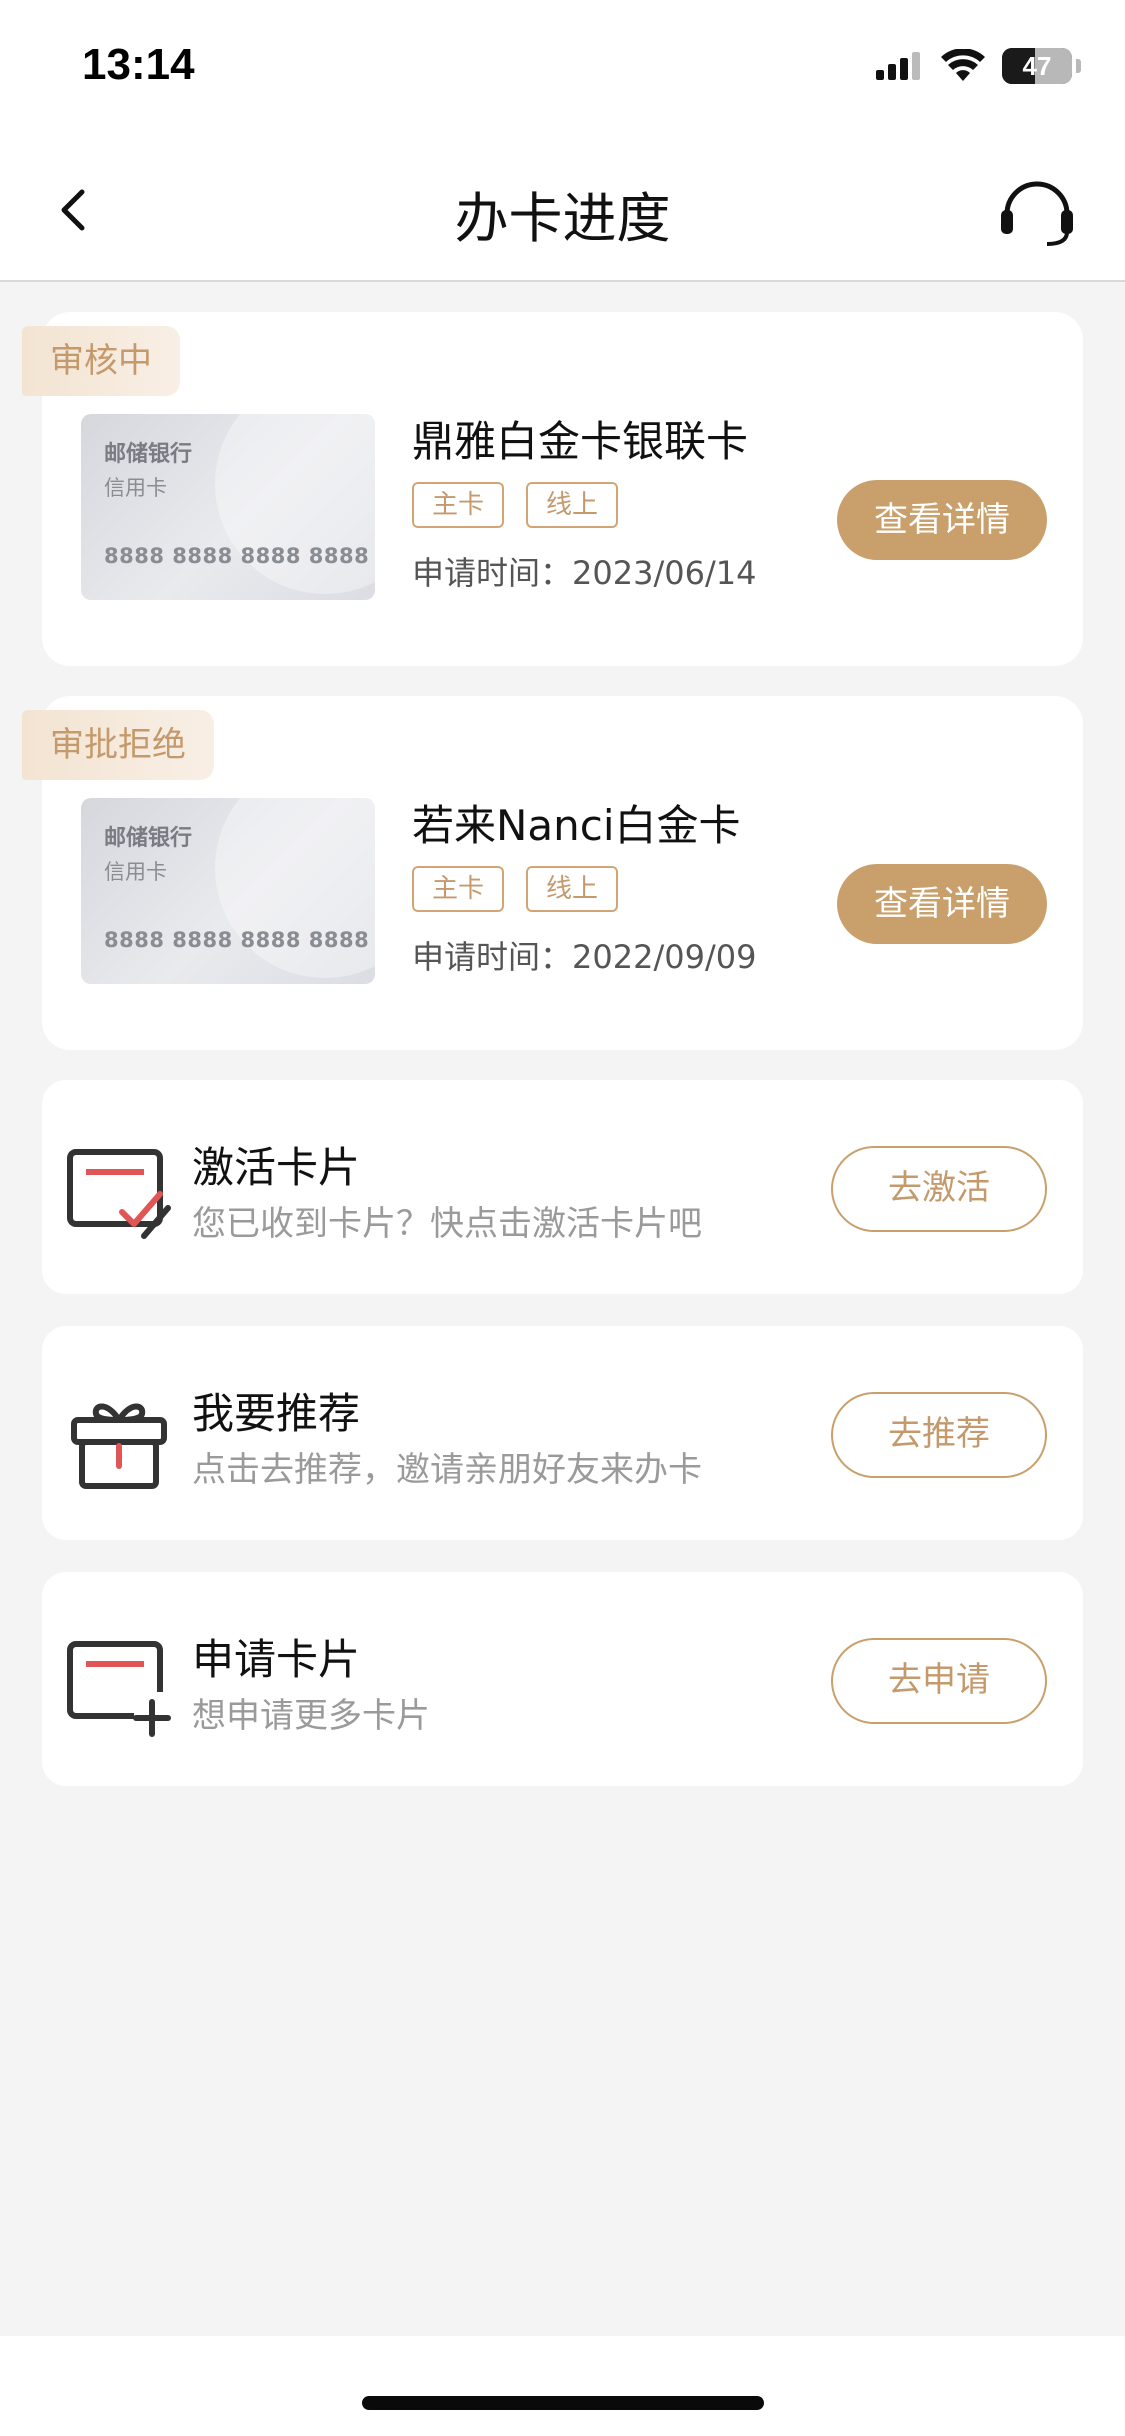  I want to click on add-card-icon, so click(119, 1689).